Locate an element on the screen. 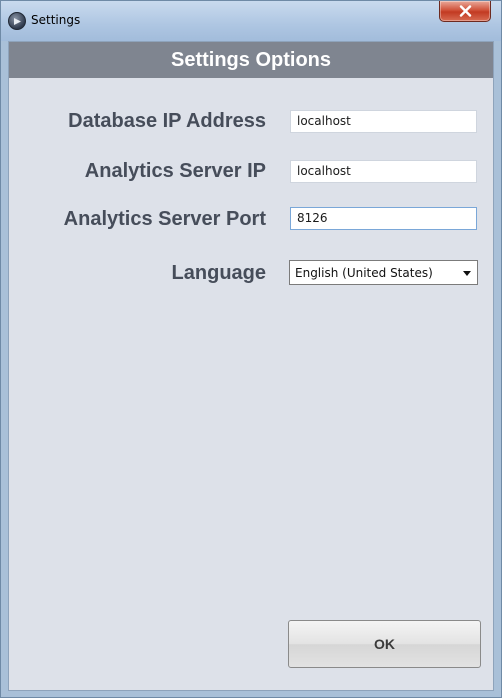  analytics-server-port-label: Analytics Server Port is located at coordinates (164, 219).